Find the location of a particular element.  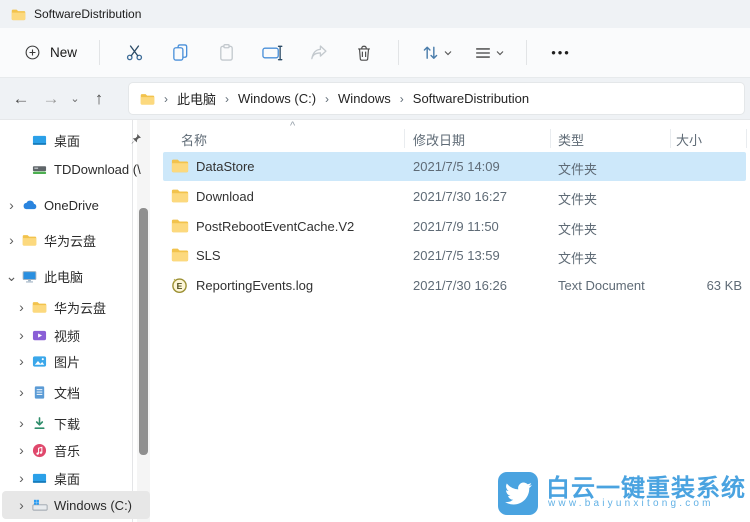

sidebar-item-onedrive: › OneDrive is located at coordinates (75, 205).